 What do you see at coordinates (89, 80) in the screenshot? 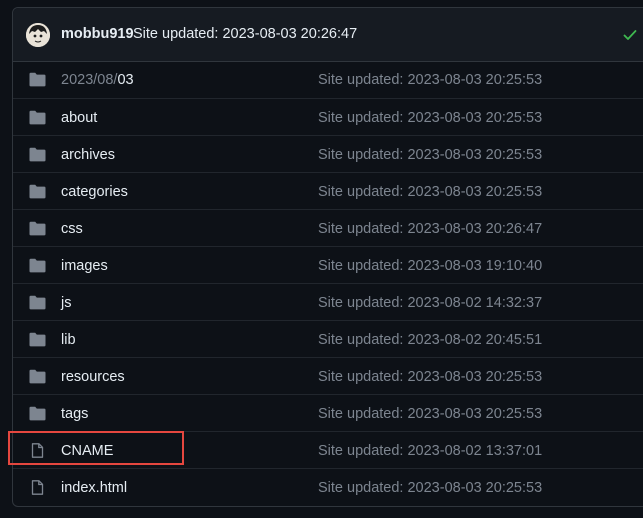
I see `path-prefix: 2023/08/` at bounding box center [89, 80].